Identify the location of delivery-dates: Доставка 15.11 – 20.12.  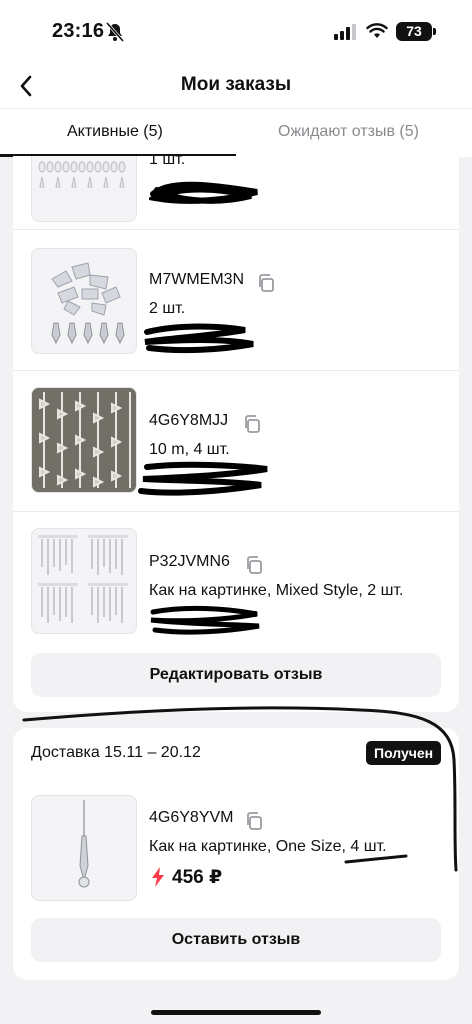
(116, 752).